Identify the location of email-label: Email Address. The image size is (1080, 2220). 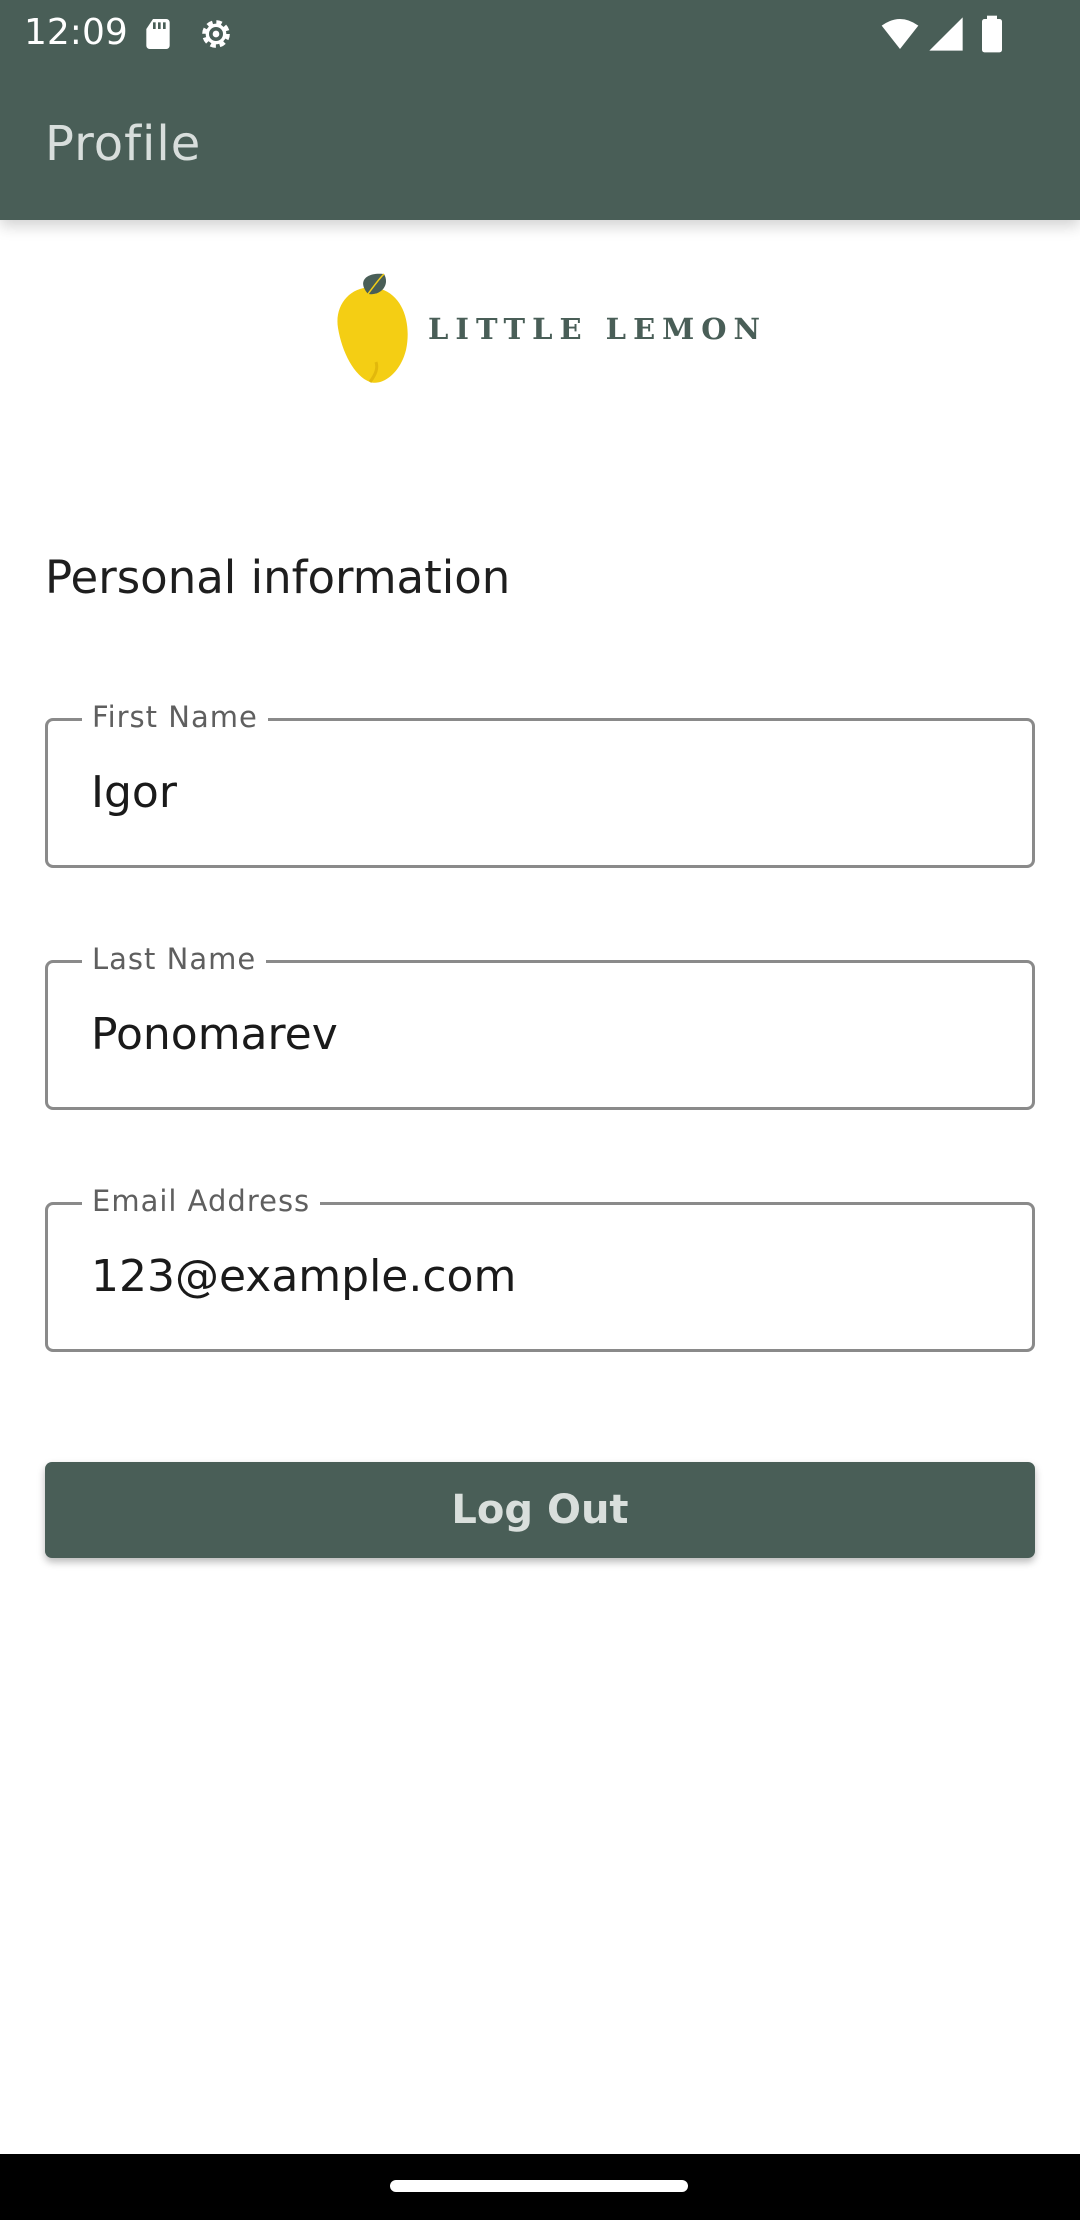
(201, 1201).